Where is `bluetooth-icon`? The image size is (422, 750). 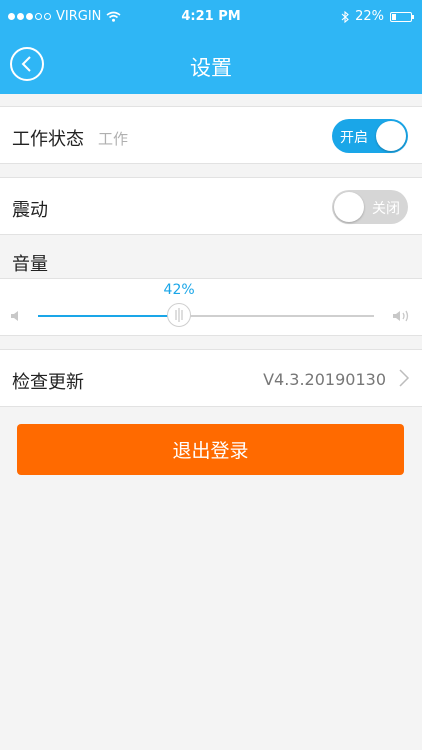
bluetooth-icon is located at coordinates (345, 16).